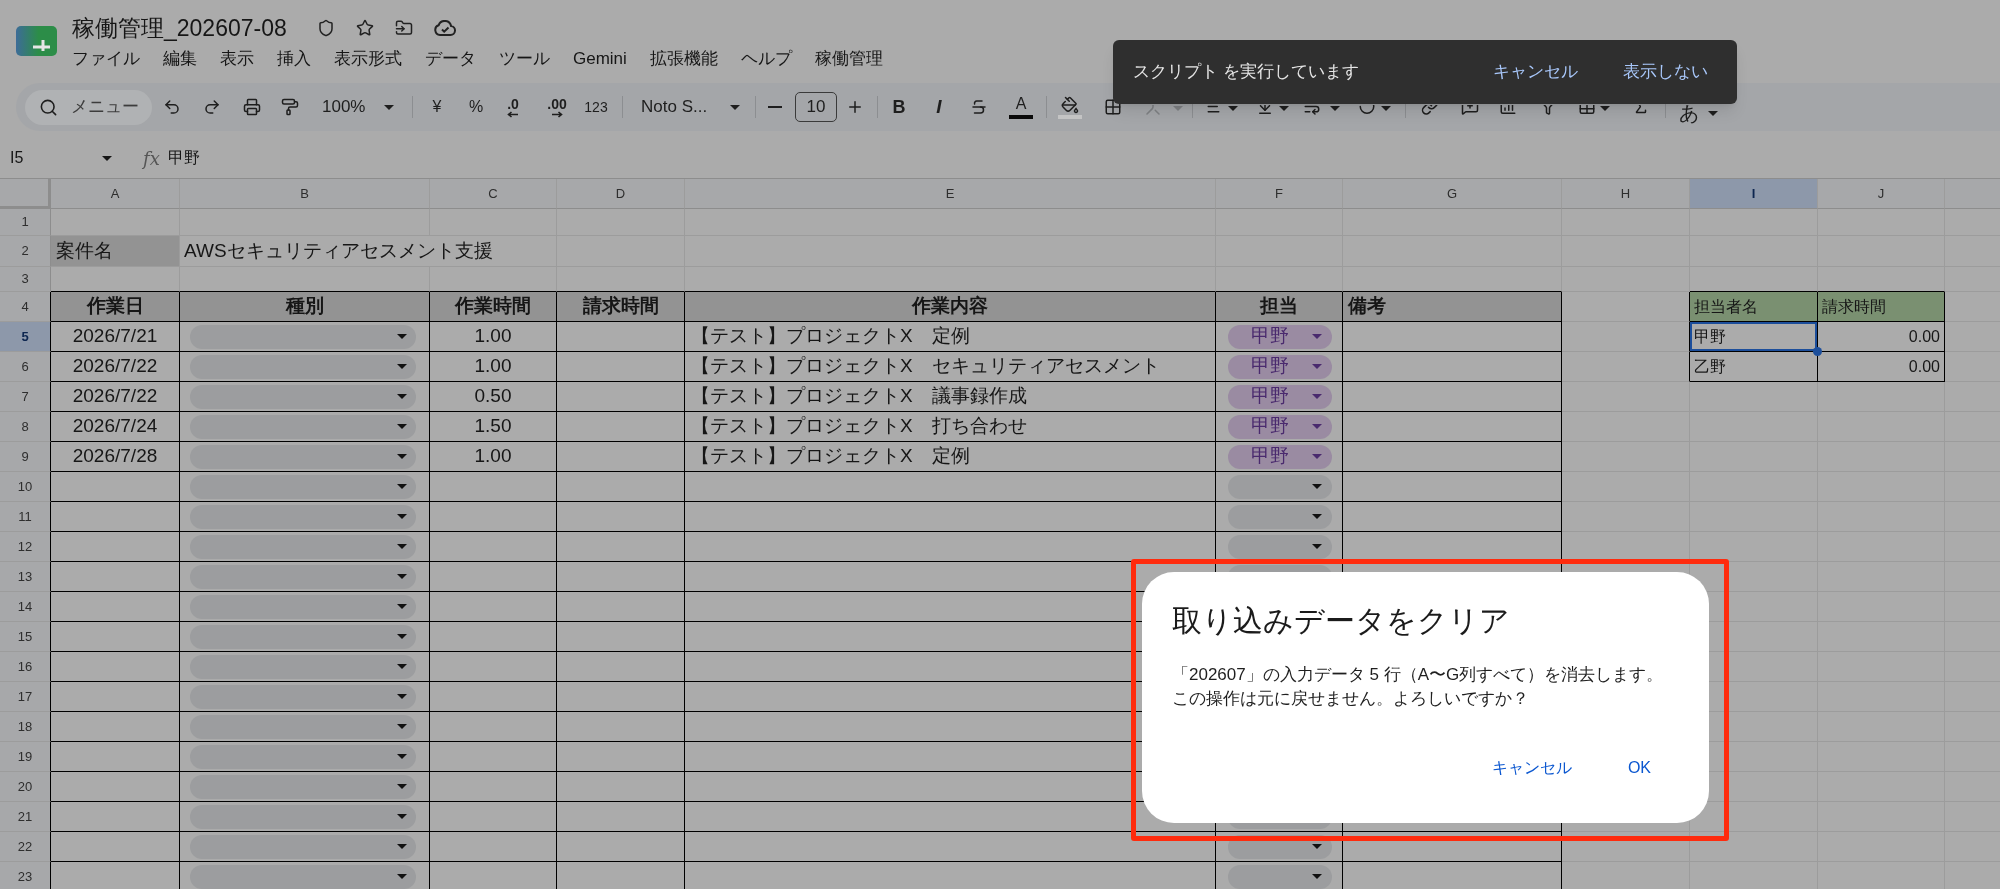 The image size is (2000, 889). Describe the element at coordinates (1665, 72) in the screenshot. I see `snackbar-button: 表示しない` at that location.